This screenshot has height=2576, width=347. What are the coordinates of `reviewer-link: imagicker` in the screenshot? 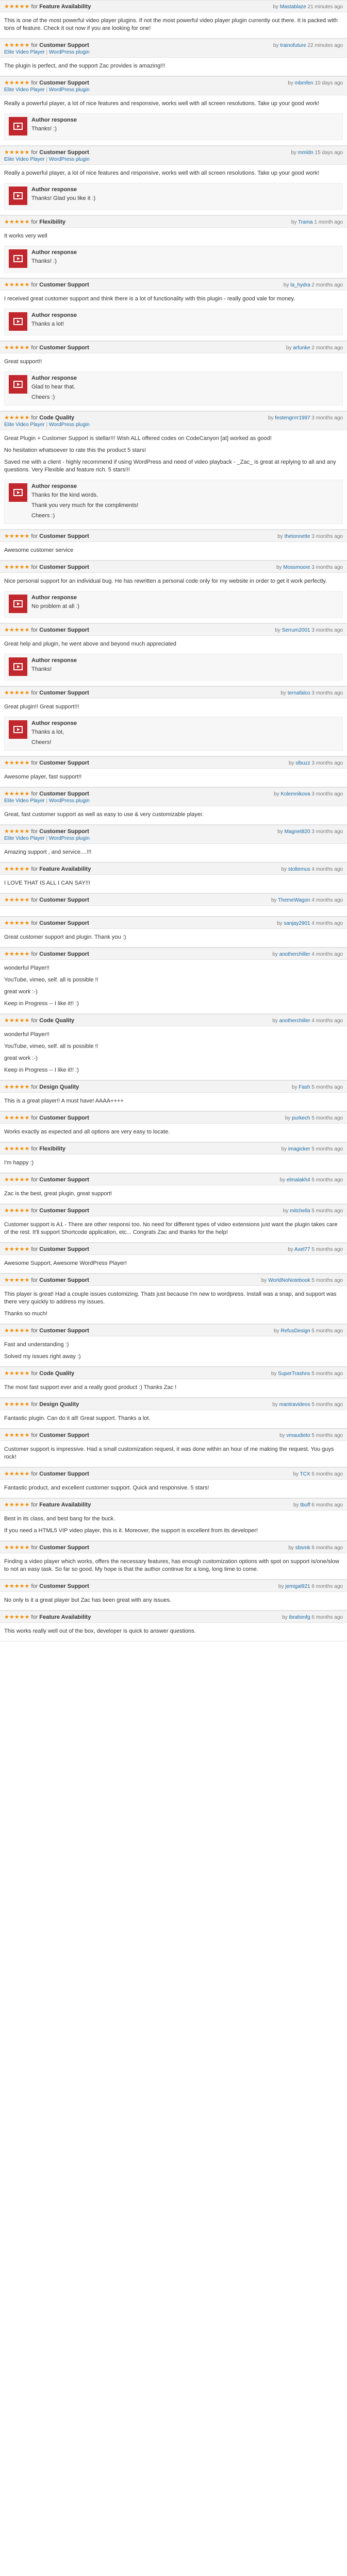 It's located at (299, 1149).